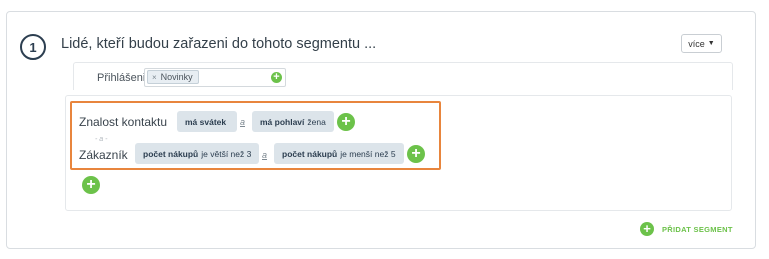 The width and height of the screenshot is (769, 259). Describe the element at coordinates (316, 121) in the screenshot. I see `chip-value: žena` at that location.